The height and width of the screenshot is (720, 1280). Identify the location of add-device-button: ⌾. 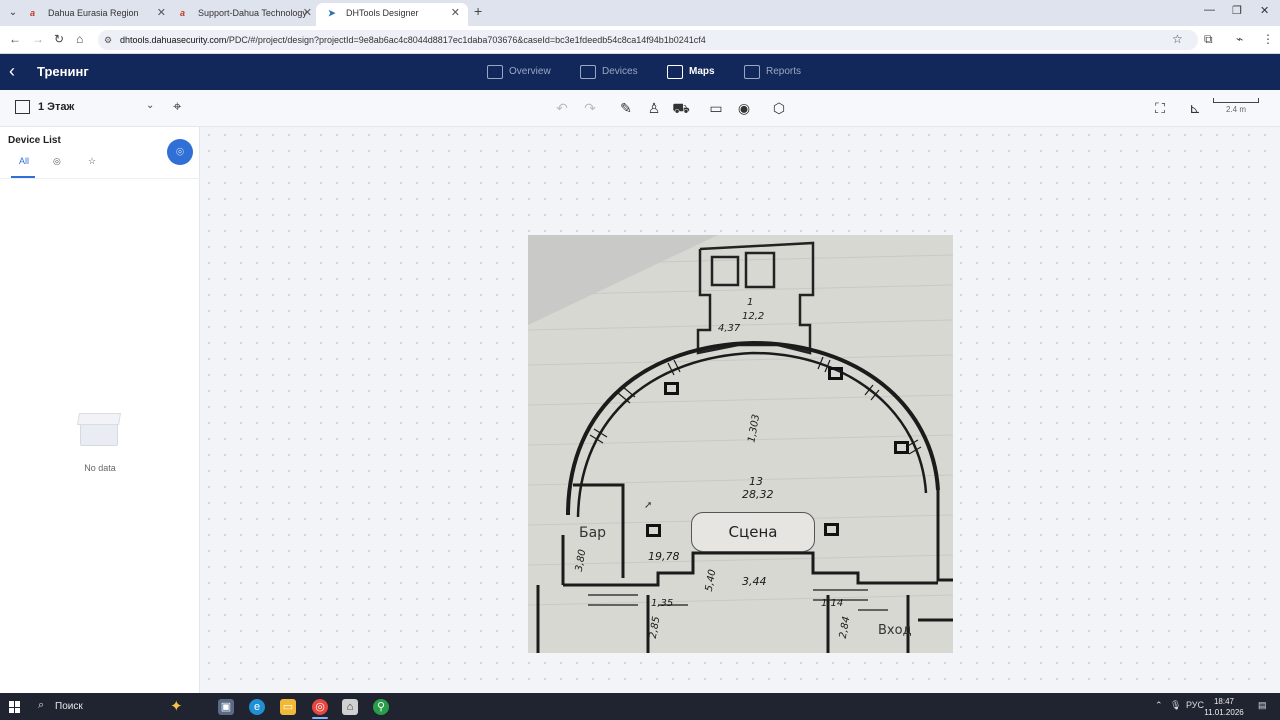
(180, 152).